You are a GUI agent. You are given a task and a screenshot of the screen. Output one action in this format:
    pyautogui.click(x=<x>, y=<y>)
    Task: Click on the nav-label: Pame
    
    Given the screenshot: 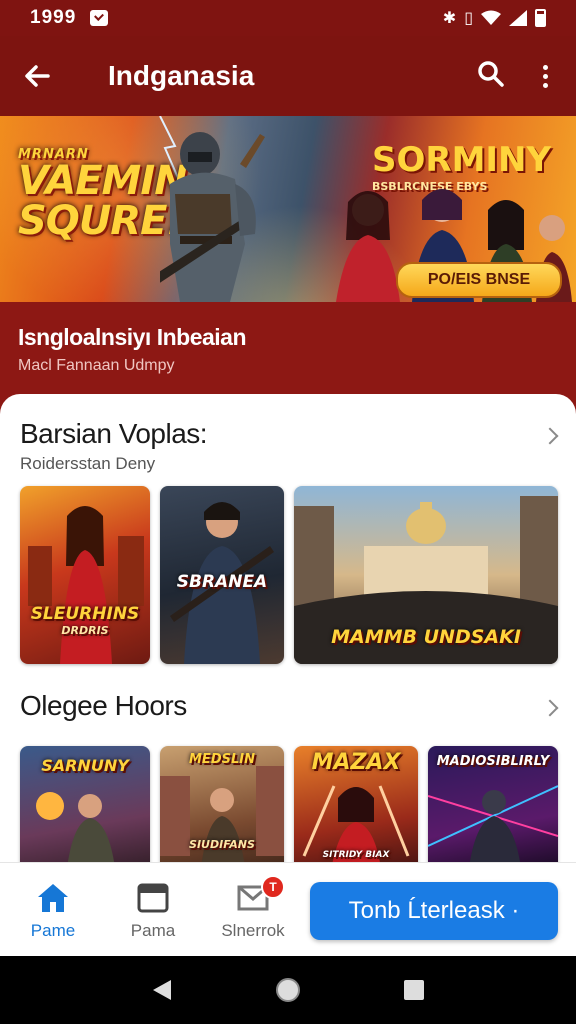 What is the action you would take?
    pyautogui.click(x=53, y=930)
    